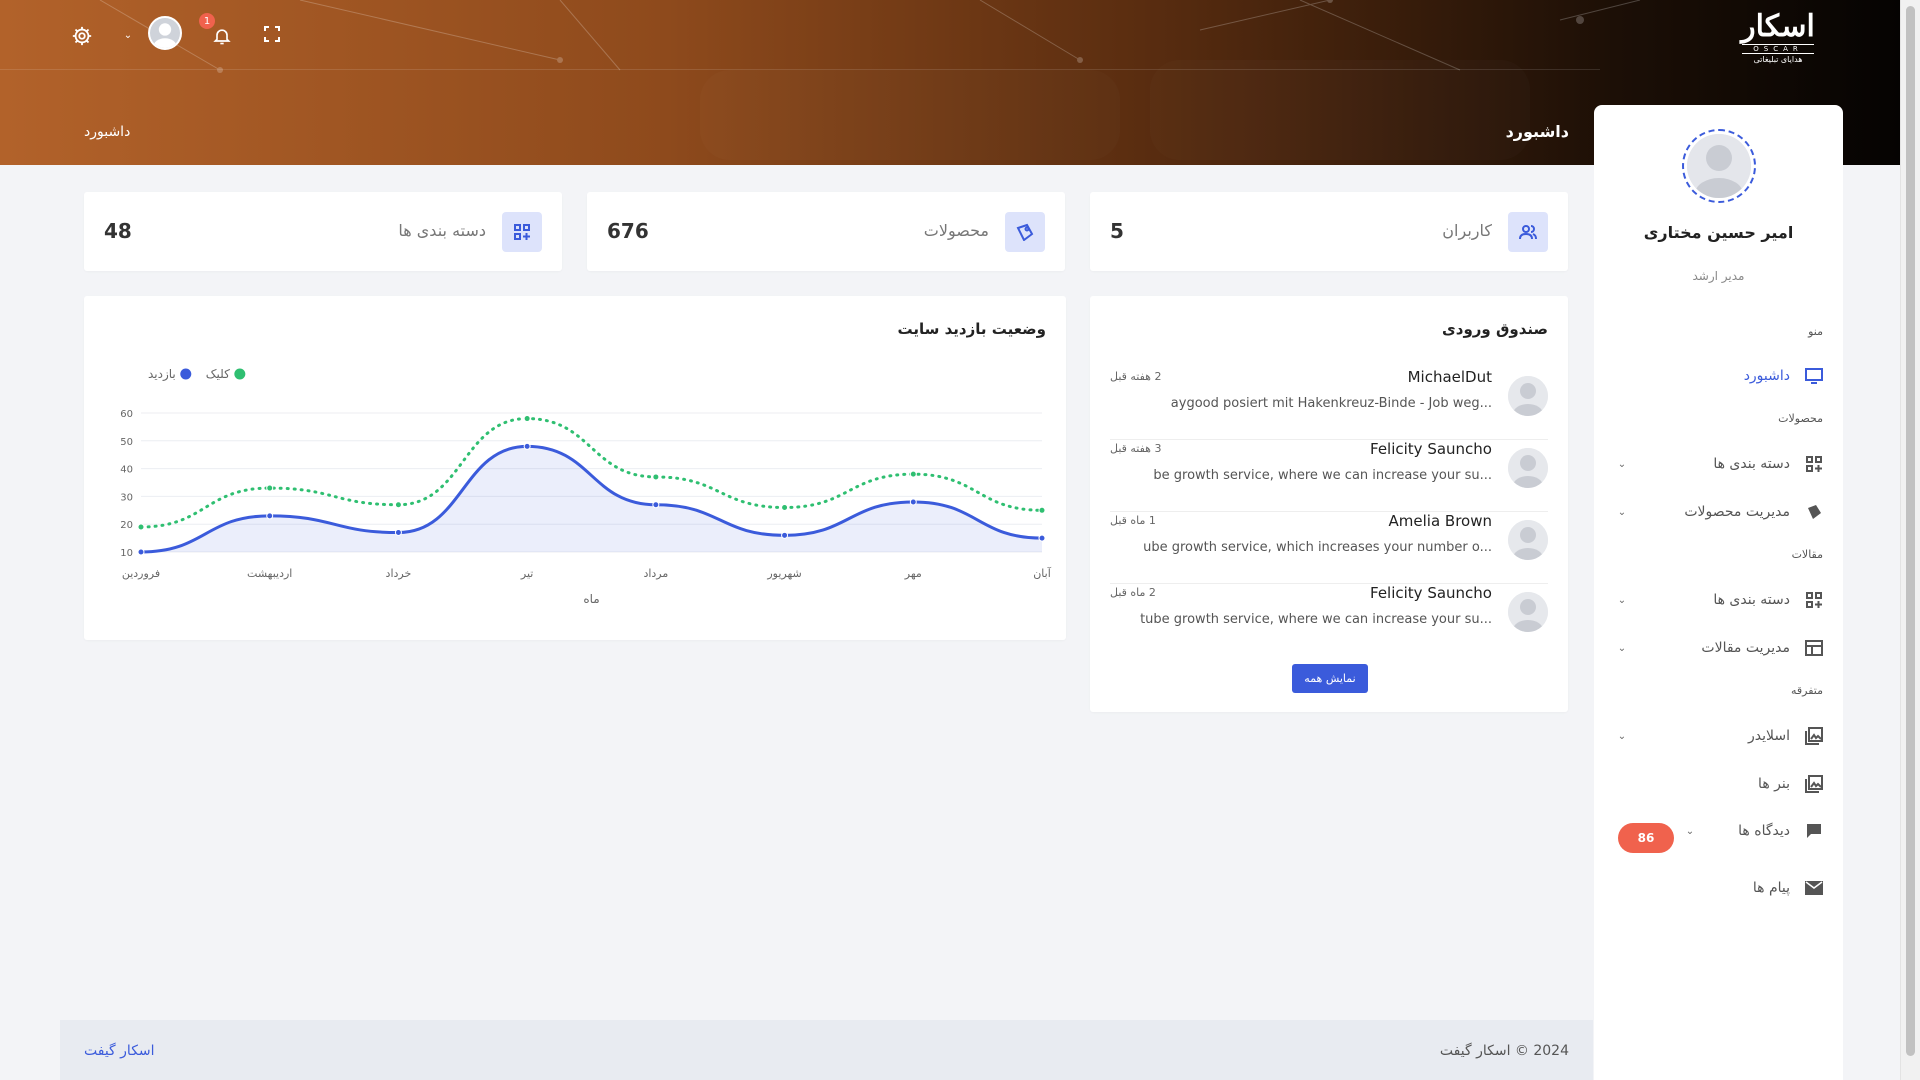 The image size is (1920, 1080). What do you see at coordinates (1330, 678) in the screenshot?
I see `show-all-button: نمایش همه` at bounding box center [1330, 678].